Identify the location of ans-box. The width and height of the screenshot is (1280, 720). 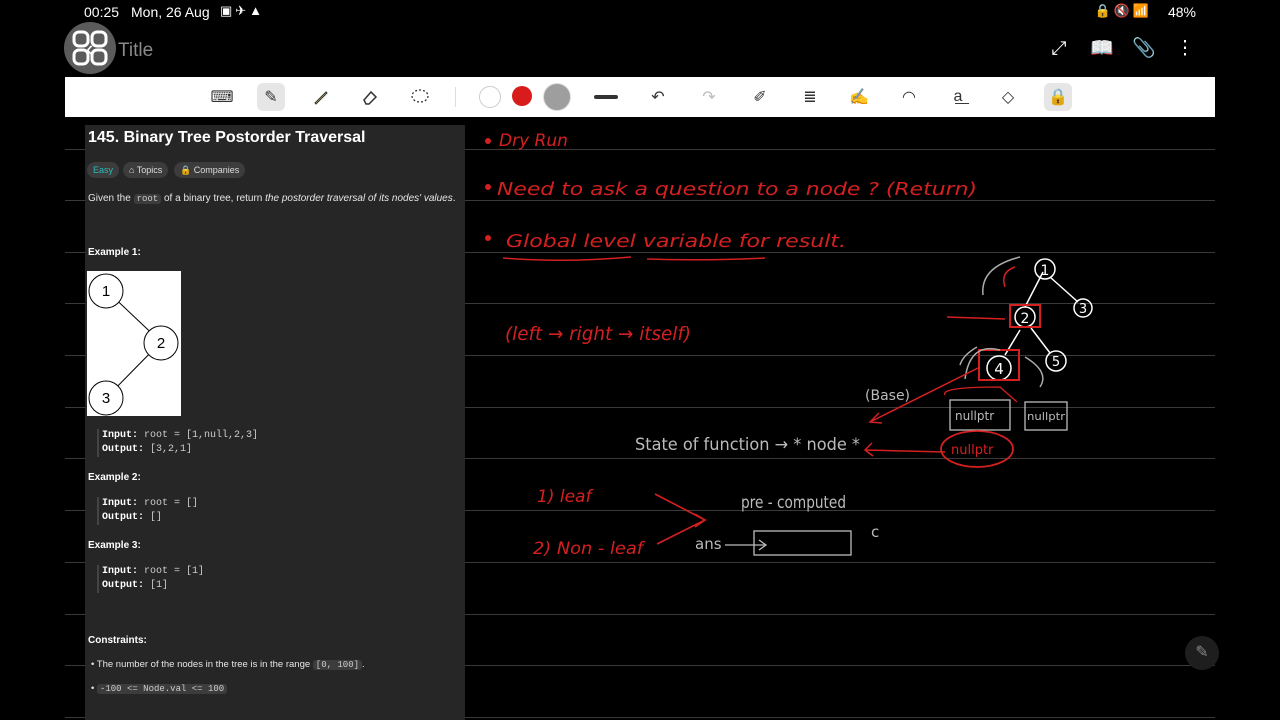
(802, 543).